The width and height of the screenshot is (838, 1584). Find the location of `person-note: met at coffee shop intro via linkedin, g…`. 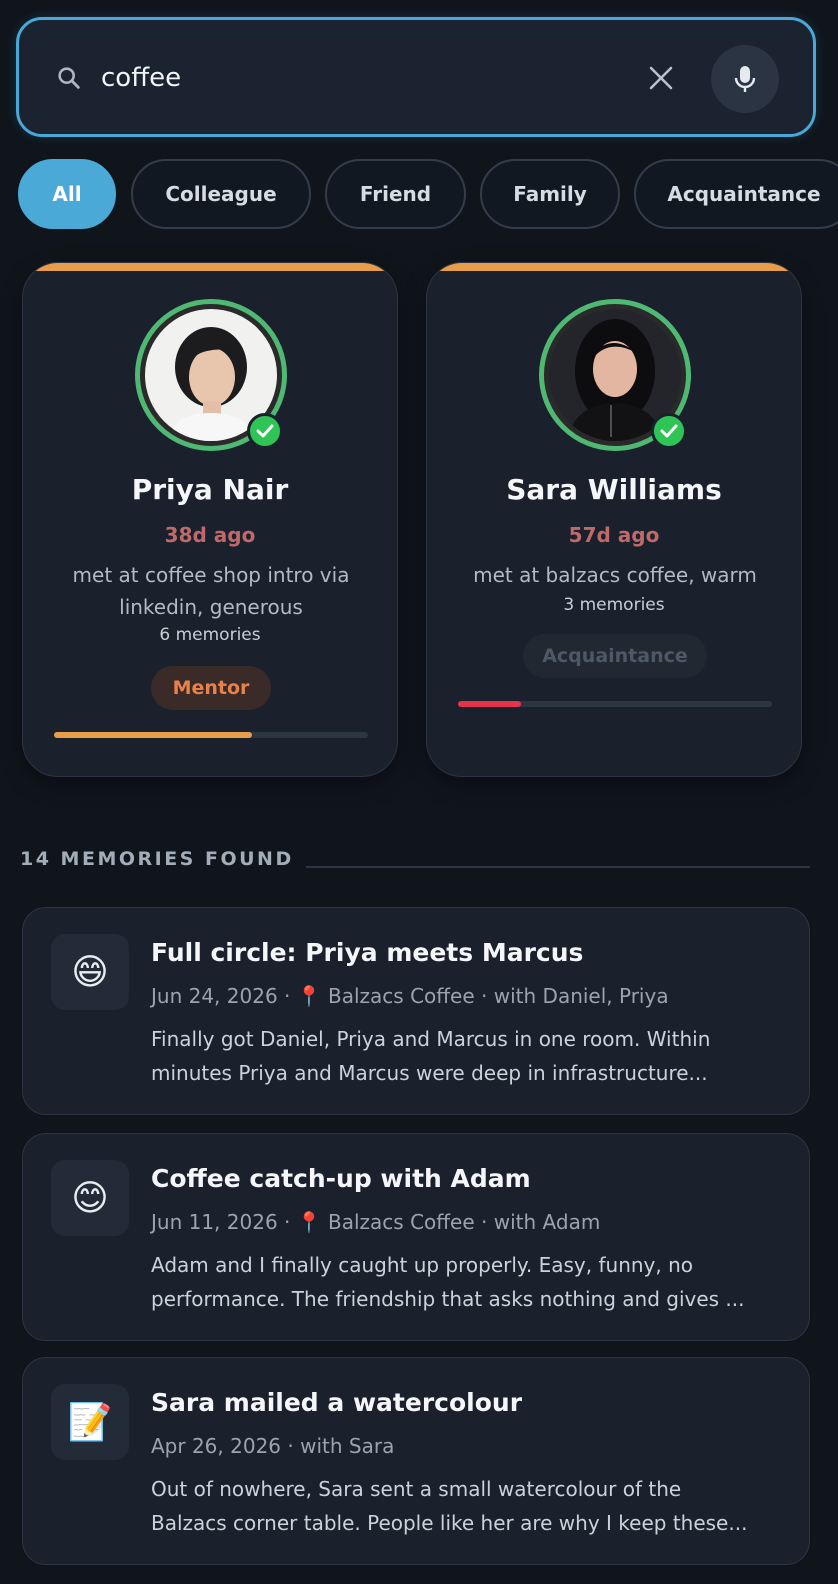

person-note: met at coffee shop intro via linkedin, g… is located at coordinates (211, 591).